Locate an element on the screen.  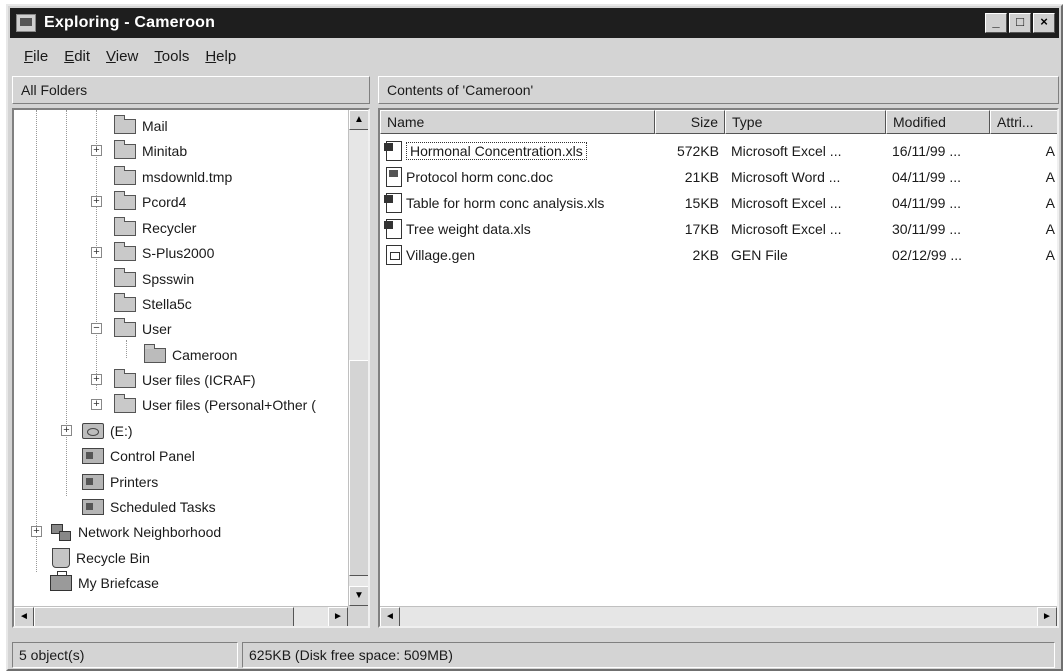
window-controls: _ □ × is located at coordinates (1020, 23).